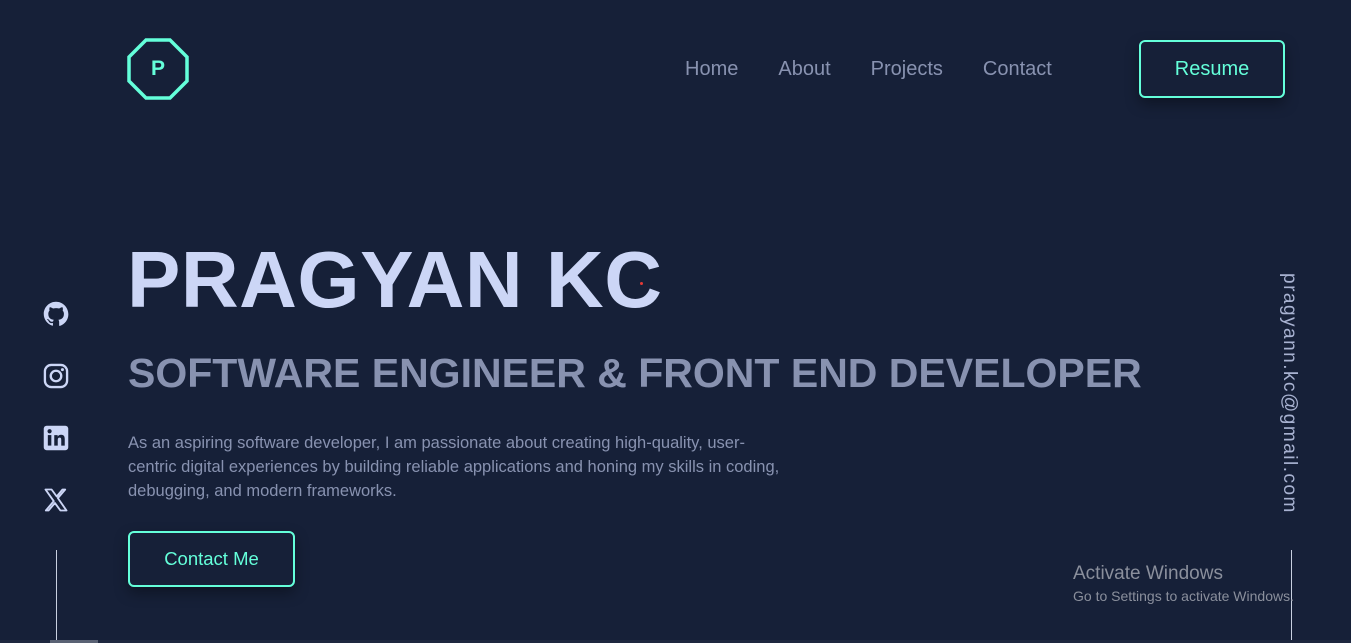 The height and width of the screenshot is (643, 1351). I want to click on hero-role: SOFTWARE ENGINEER & FRONT END DEVELOPER, so click(635, 373).